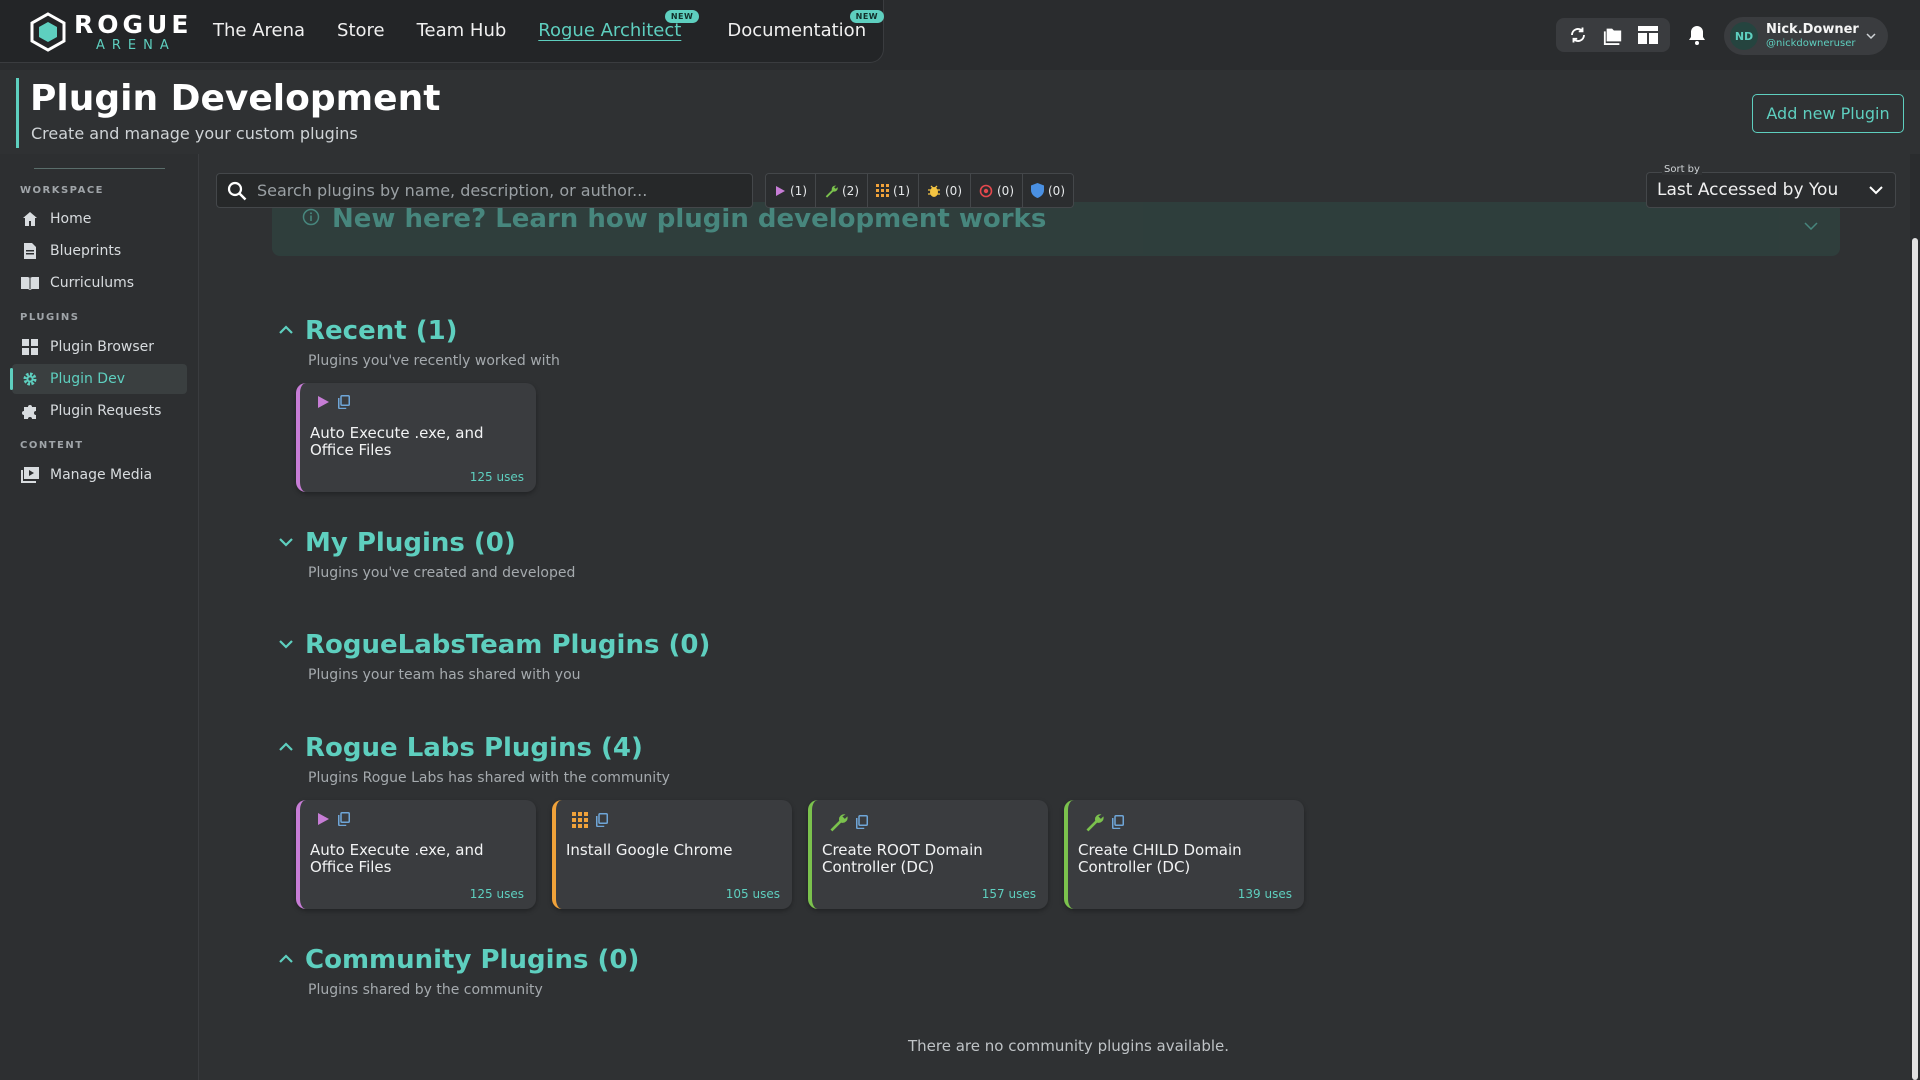  I want to click on sidebar-item-blueprints: Blueprints, so click(99, 251).